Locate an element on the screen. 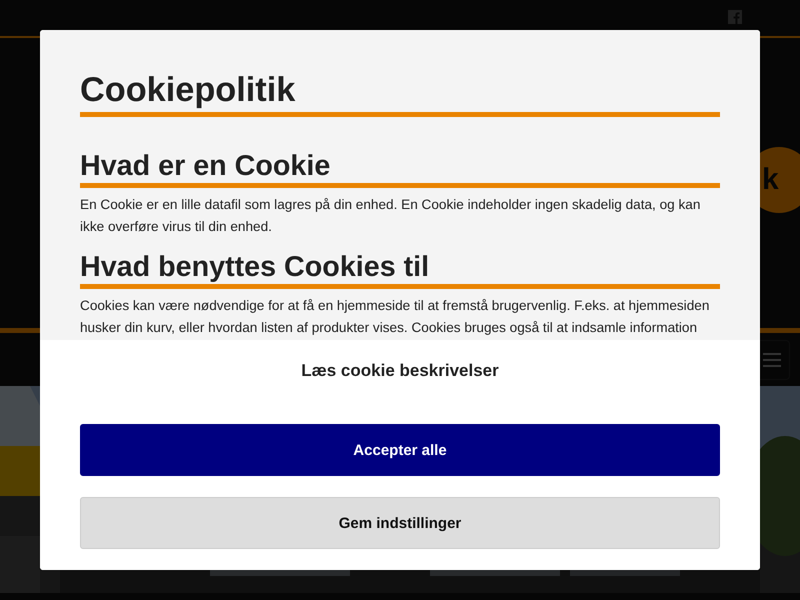 This screenshot has width=800, height=600. dialog-title: Cookiepolitik is located at coordinates (400, 92).